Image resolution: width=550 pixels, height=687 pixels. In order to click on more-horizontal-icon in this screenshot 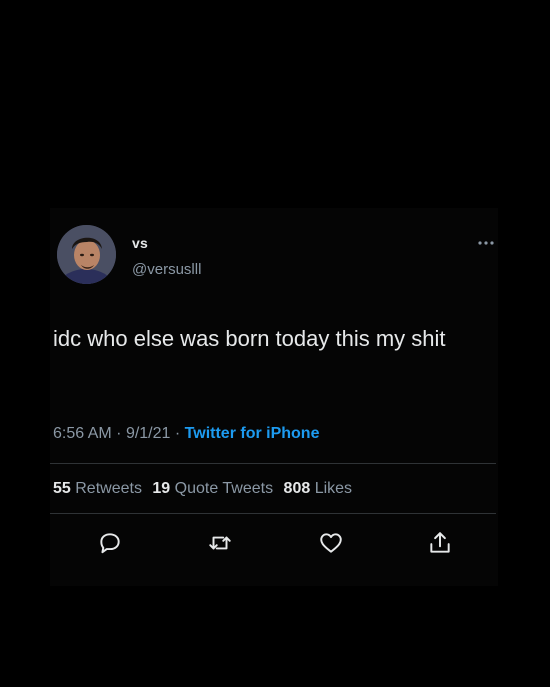, I will do `click(486, 242)`.